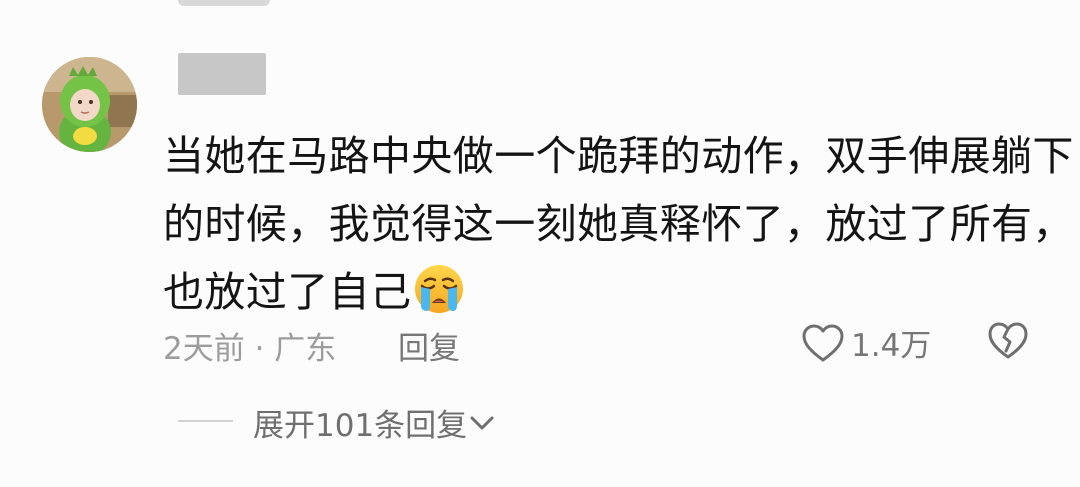  I want to click on redacted-username, so click(222, 74).